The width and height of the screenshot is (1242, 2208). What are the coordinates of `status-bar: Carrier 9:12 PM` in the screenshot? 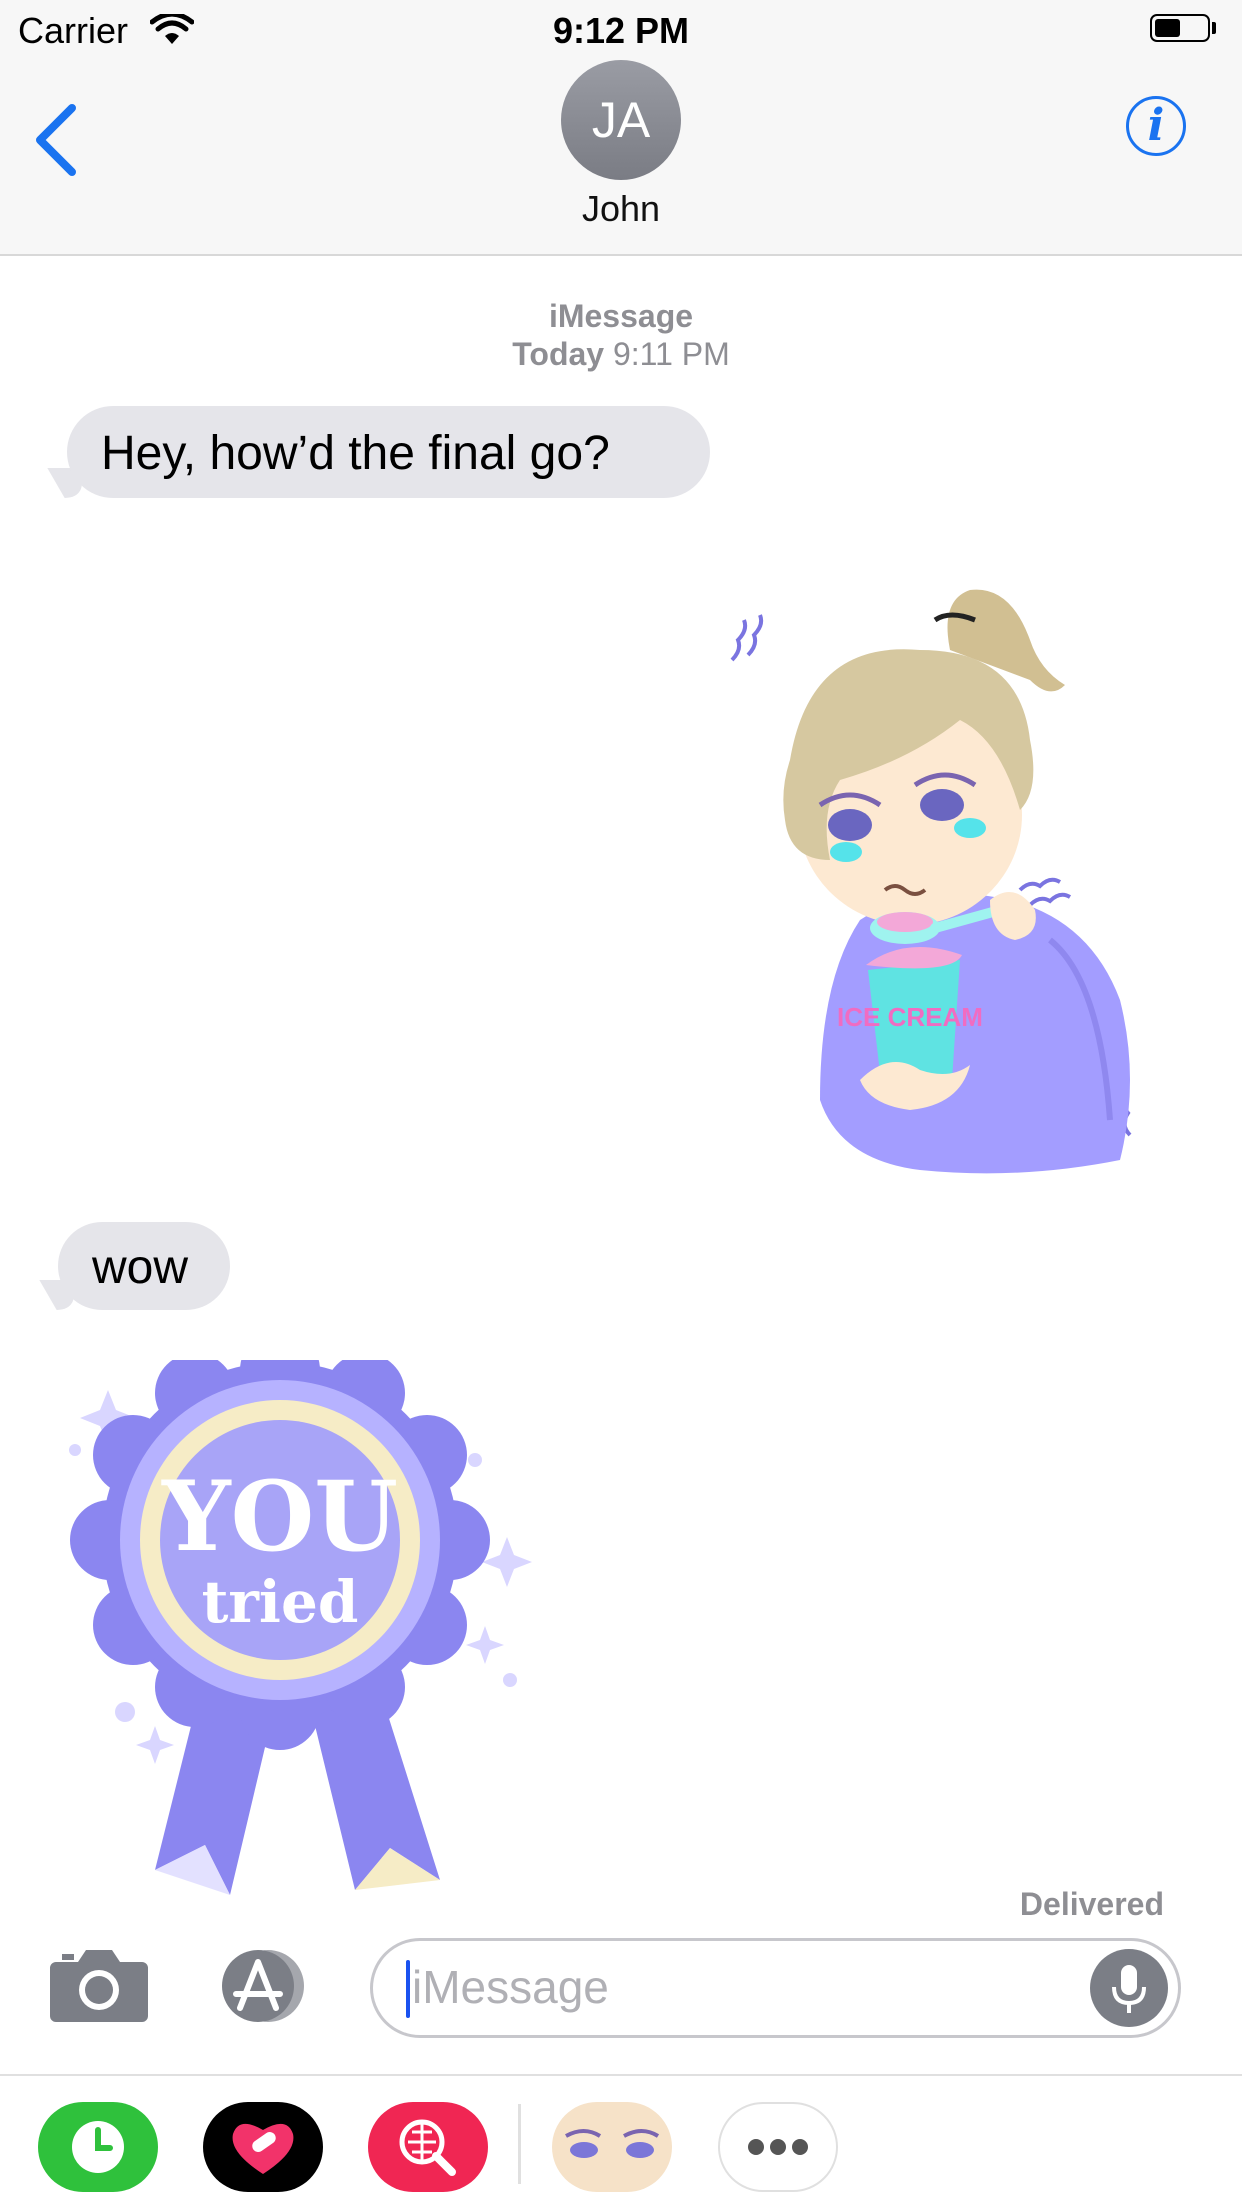 It's located at (621, 30).